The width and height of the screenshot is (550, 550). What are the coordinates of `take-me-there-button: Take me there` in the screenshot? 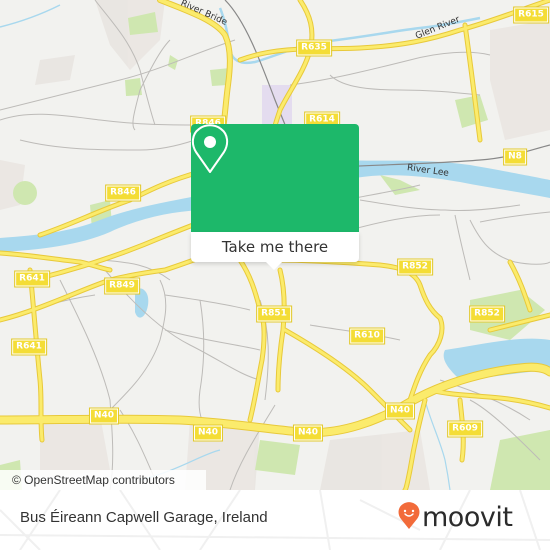 It's located at (275, 247).